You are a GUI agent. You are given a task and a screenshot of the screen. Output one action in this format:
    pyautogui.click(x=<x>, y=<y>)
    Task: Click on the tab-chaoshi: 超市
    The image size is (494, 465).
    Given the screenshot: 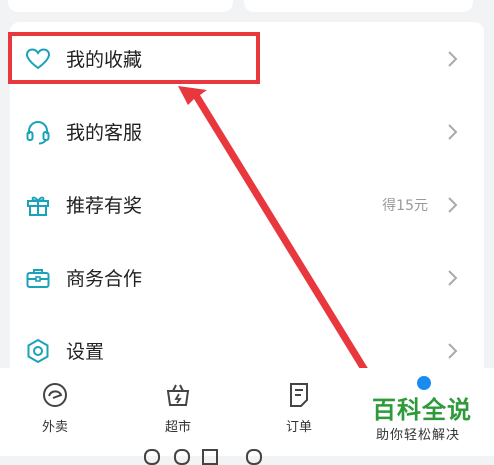 What is the action you would take?
    pyautogui.click(x=178, y=407)
    